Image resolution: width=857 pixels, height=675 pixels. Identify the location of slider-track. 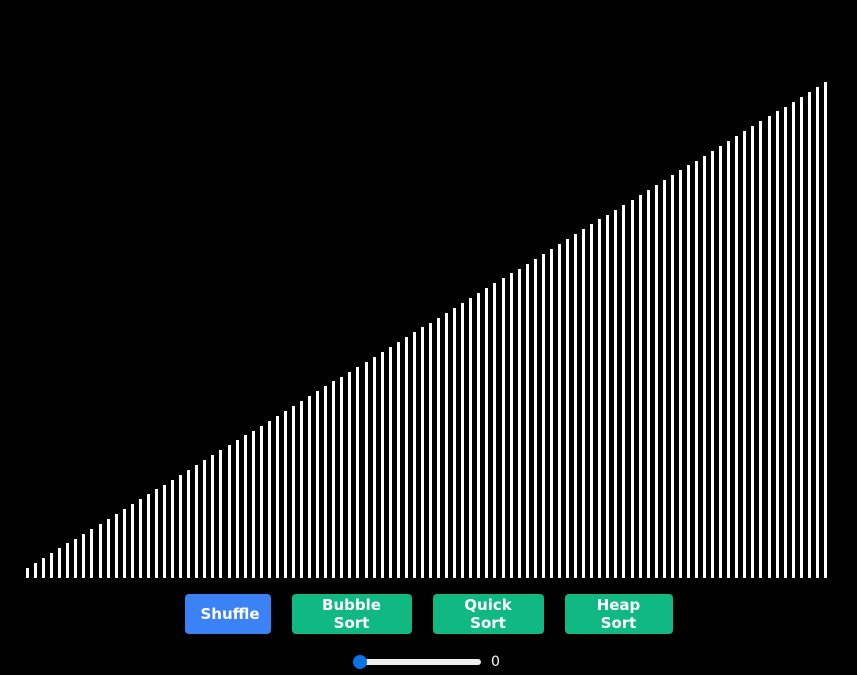
(417, 662).